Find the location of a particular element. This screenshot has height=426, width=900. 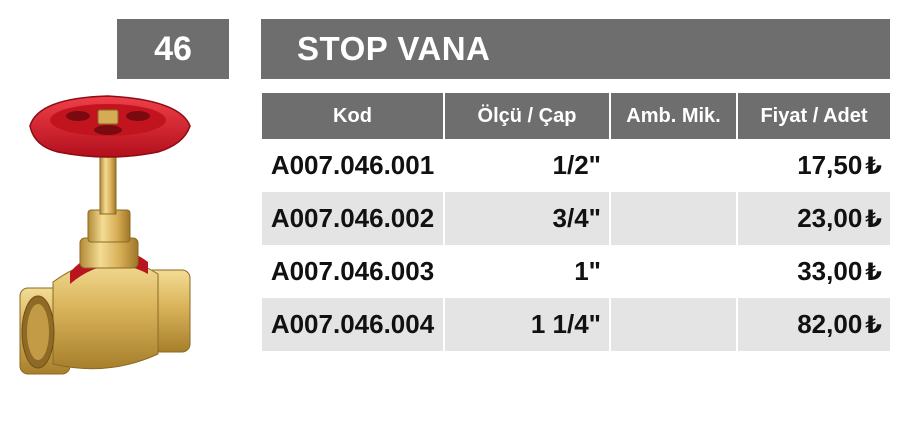

price-value: 33,00 is located at coordinates (830, 271).